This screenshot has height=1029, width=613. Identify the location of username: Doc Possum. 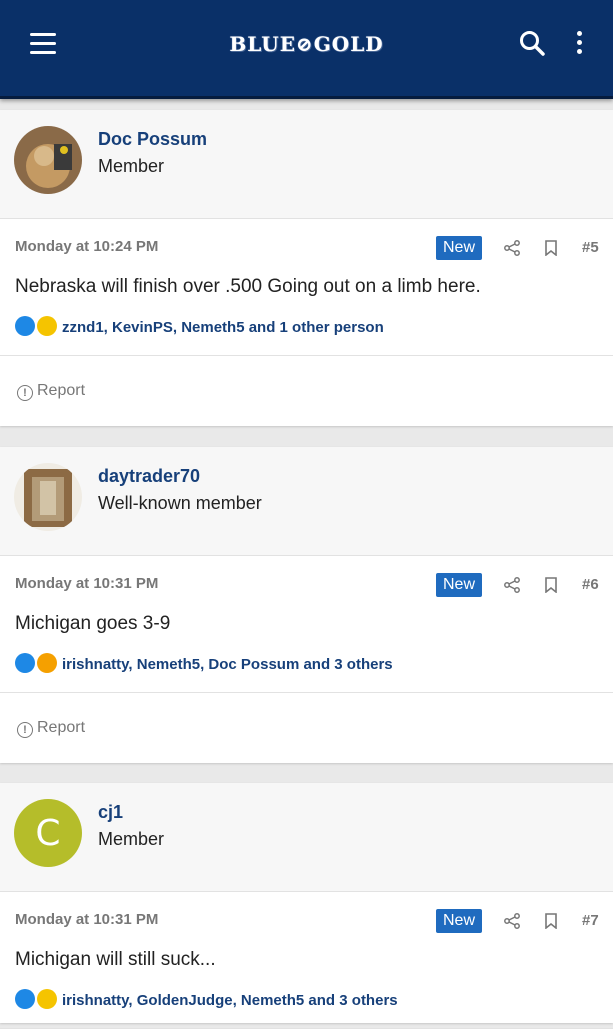
(152, 139).